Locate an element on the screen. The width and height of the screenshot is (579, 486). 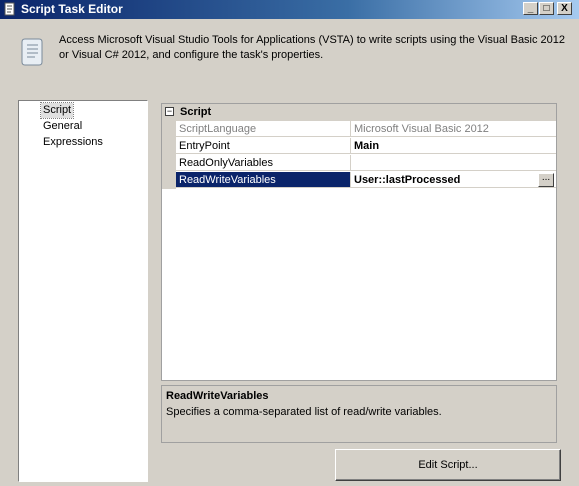
property-value-text: User::lastProcessed is located at coordinates (407, 180).